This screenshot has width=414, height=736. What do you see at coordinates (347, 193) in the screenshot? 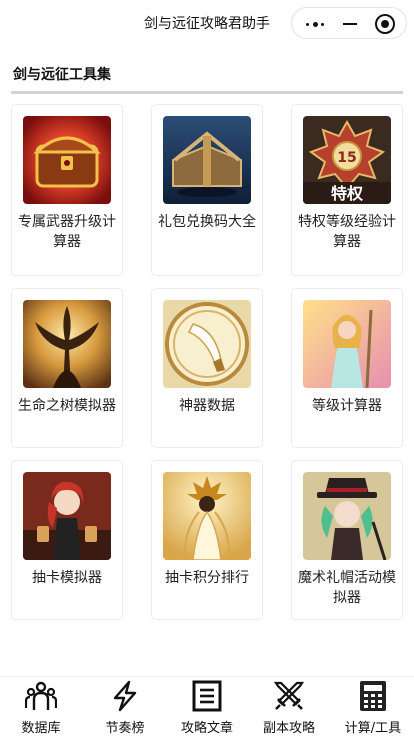
I see `badge-text: 特权` at bounding box center [347, 193].